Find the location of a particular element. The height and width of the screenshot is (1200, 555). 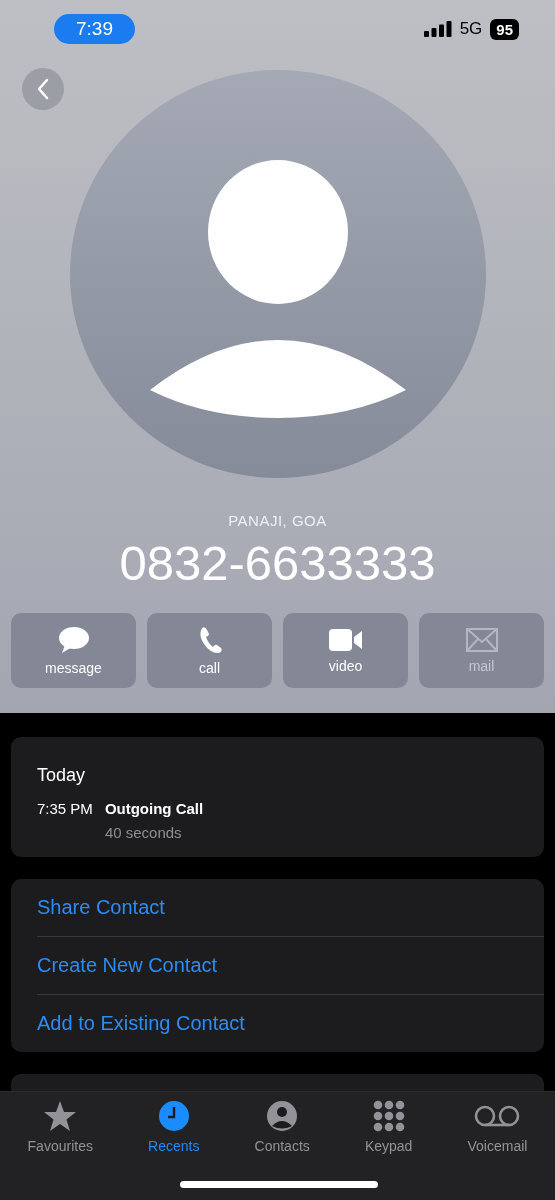

contact-location: PANAJI, GOA is located at coordinates (277, 520).